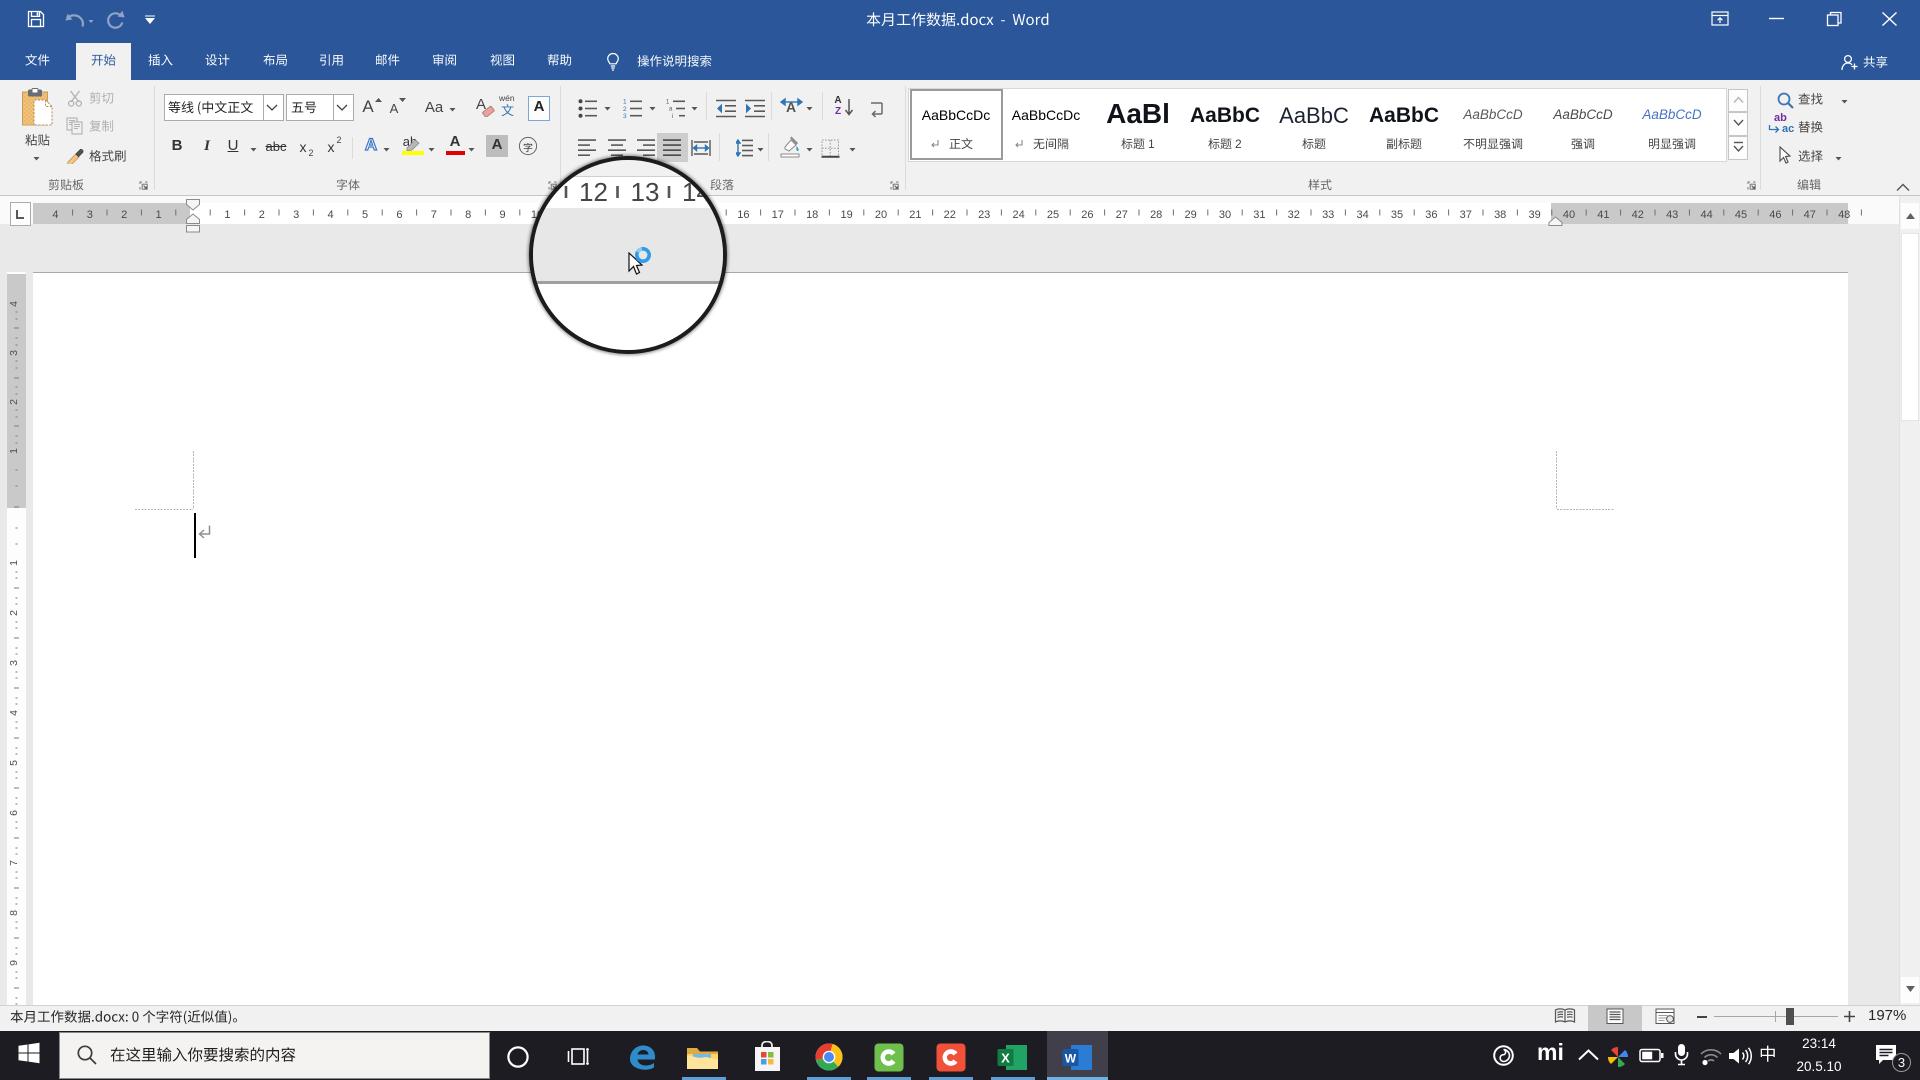 The height and width of the screenshot is (1080, 1920). What do you see at coordinates (593, 192) in the screenshot?
I see `svg-text: 12` at bounding box center [593, 192].